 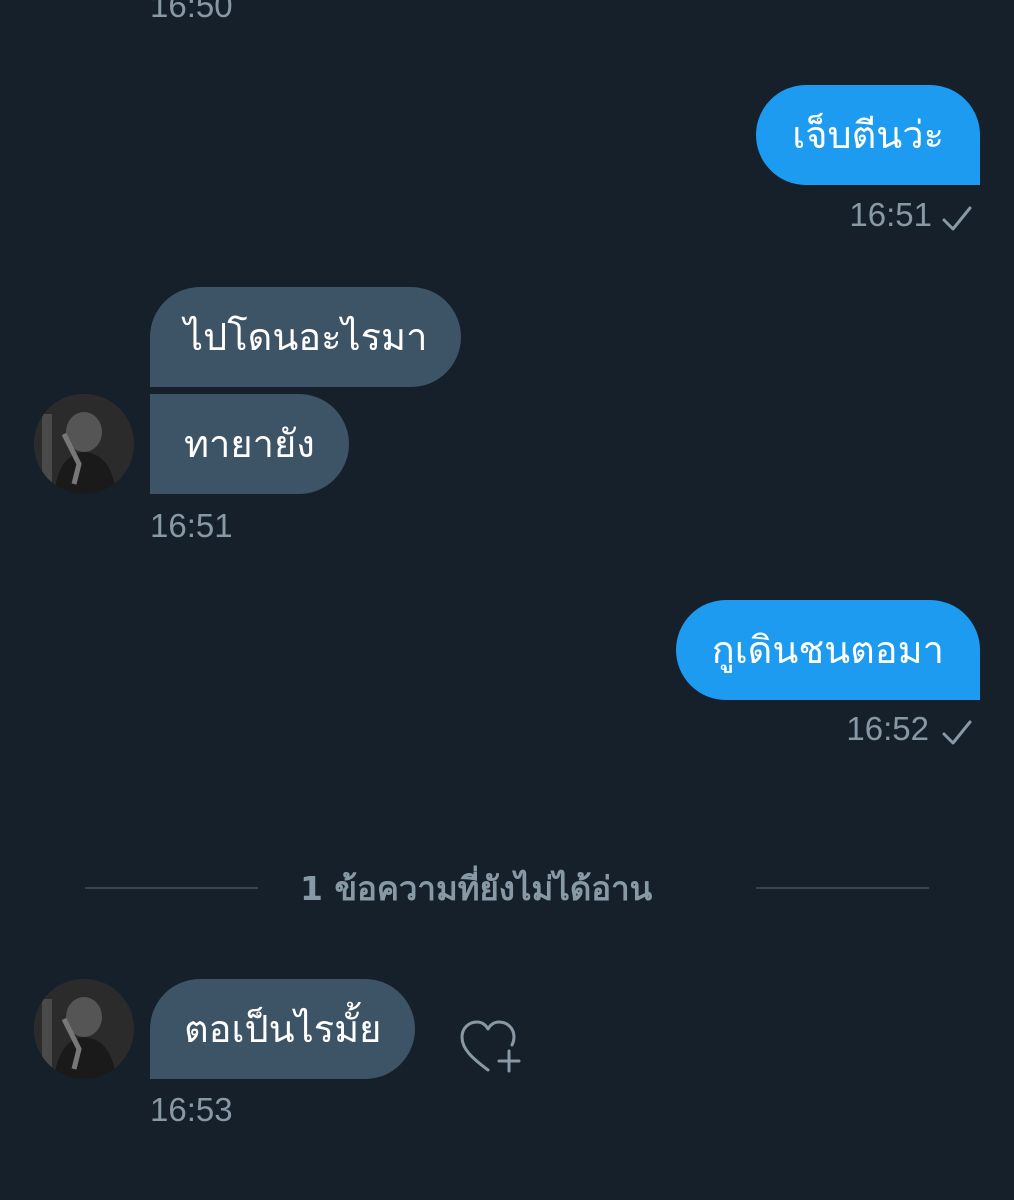 I want to click on sent-message-bubble: เจ็บตีนว่ะ, so click(x=868, y=135).